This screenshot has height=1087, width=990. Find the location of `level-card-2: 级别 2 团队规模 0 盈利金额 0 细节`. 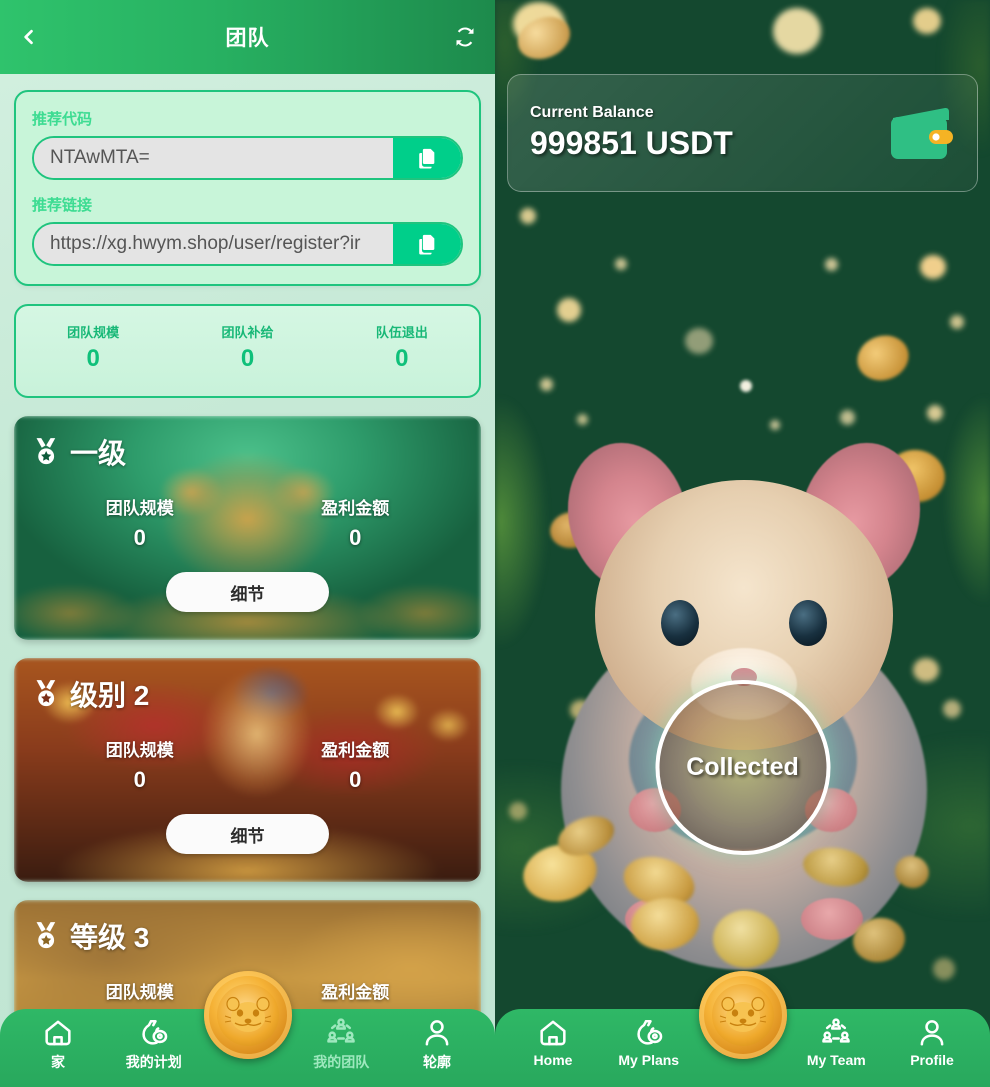

level-card-2: 级别 2 团队规模 0 盈利金额 0 细节 is located at coordinates (247, 770).